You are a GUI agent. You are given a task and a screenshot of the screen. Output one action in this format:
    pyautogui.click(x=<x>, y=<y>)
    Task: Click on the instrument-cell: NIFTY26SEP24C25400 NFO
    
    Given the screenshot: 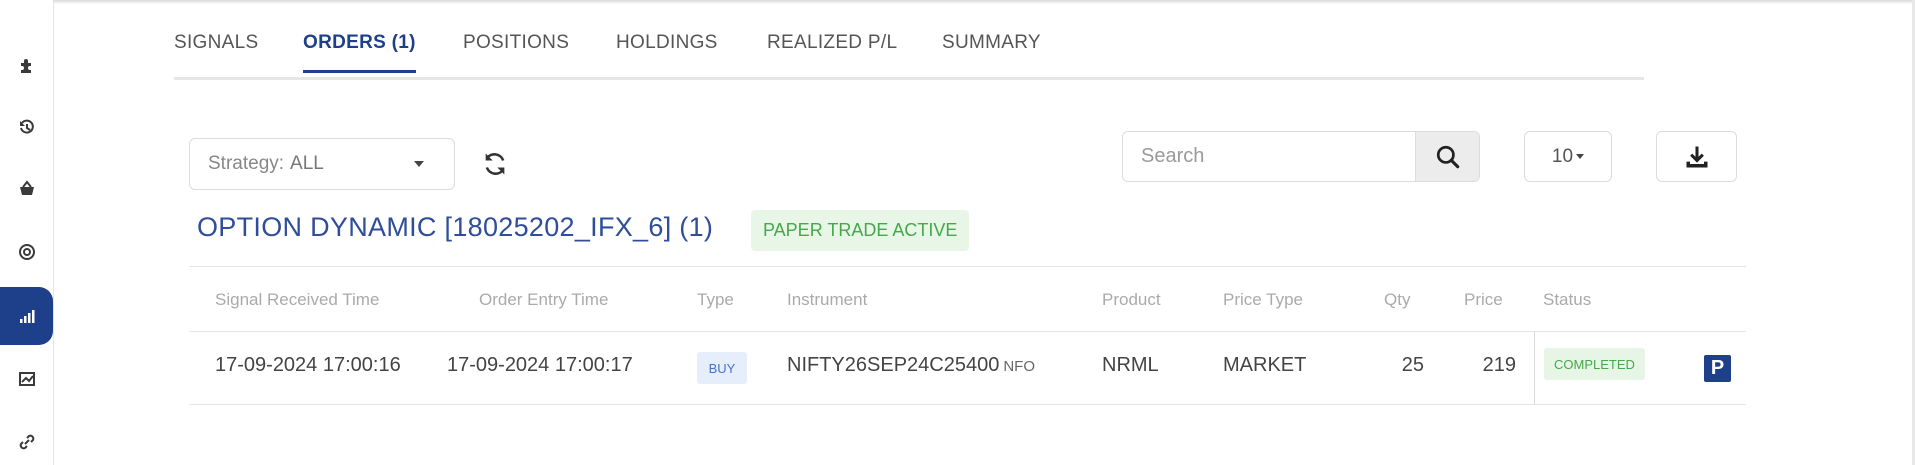 What is the action you would take?
    pyautogui.click(x=911, y=365)
    